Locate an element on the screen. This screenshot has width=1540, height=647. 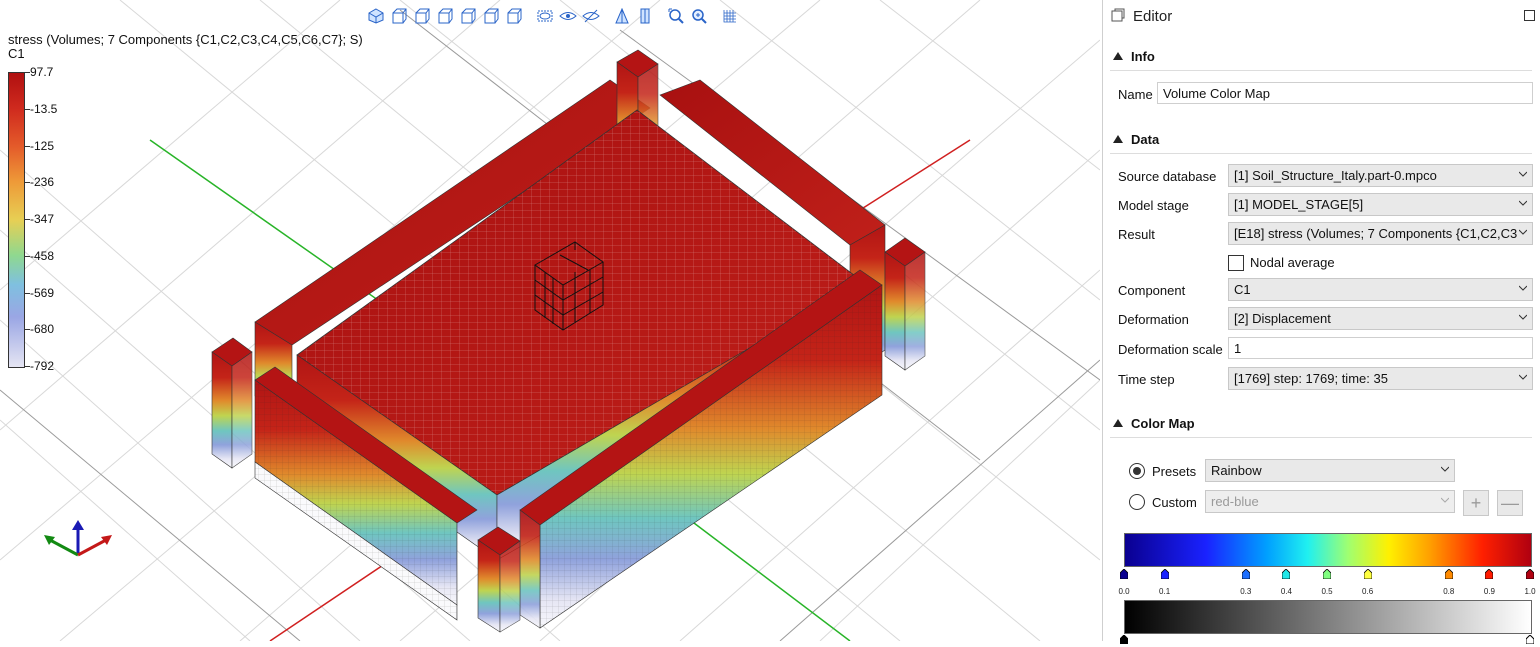
restore-icon is located at coordinates (1529, 15).